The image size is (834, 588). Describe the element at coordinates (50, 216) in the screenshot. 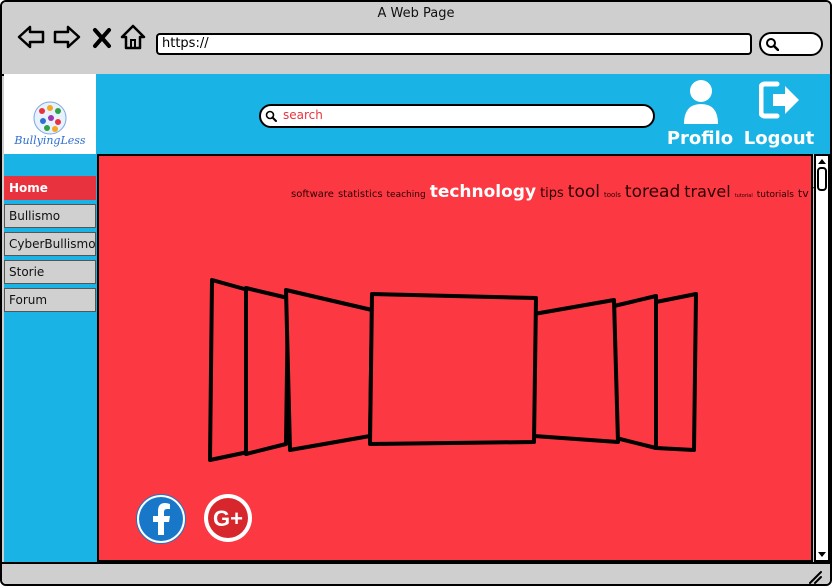

I see `sidebar-item-bullismo: Bullismo` at that location.